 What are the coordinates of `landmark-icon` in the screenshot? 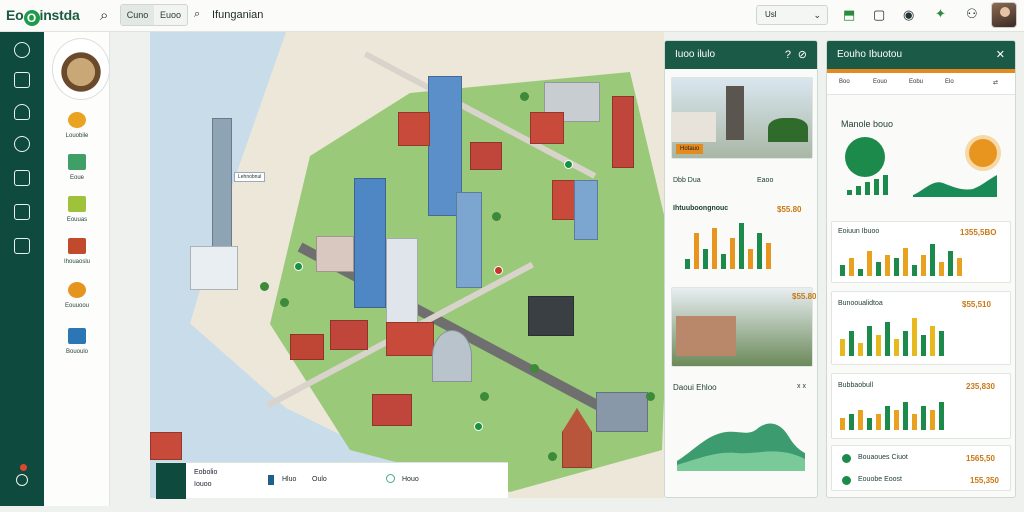 It's located at (77, 162).